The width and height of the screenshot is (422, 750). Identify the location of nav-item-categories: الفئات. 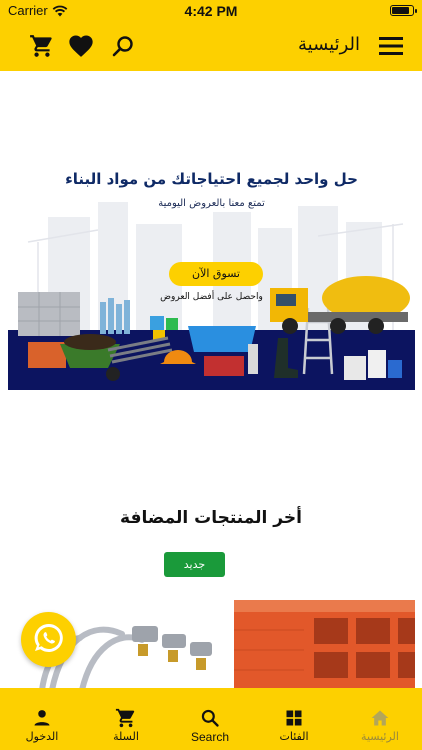
(294, 719).